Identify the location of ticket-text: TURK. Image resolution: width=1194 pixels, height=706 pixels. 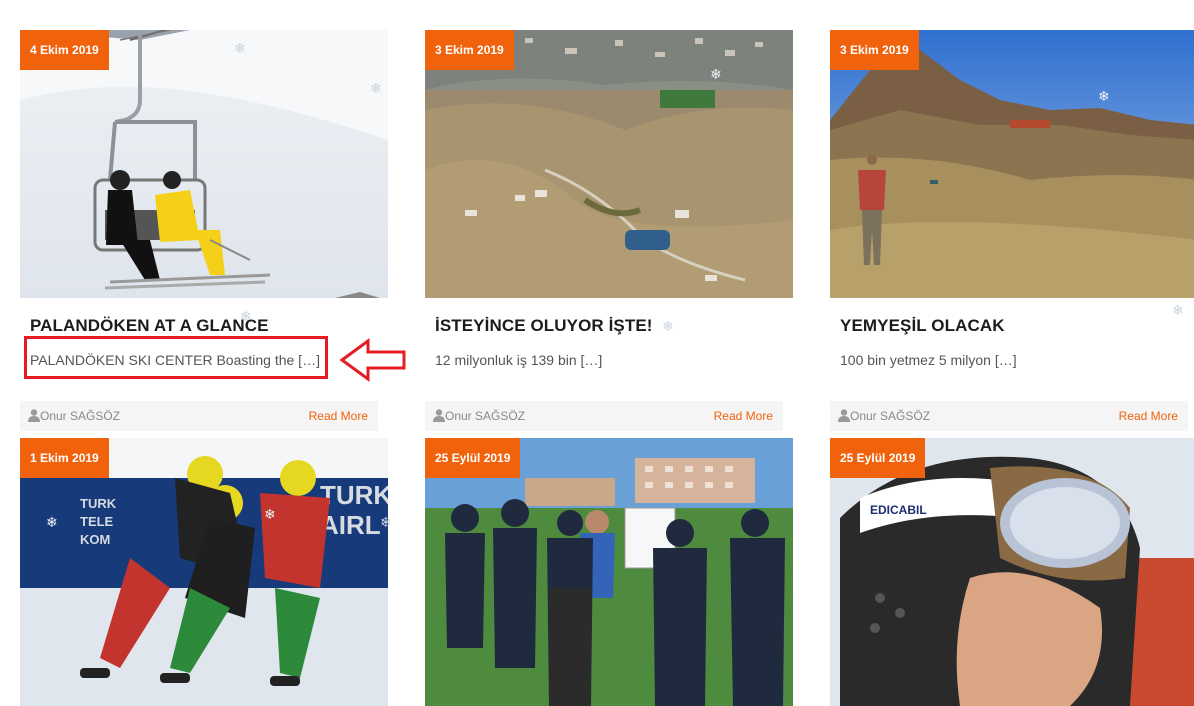
(98, 503).